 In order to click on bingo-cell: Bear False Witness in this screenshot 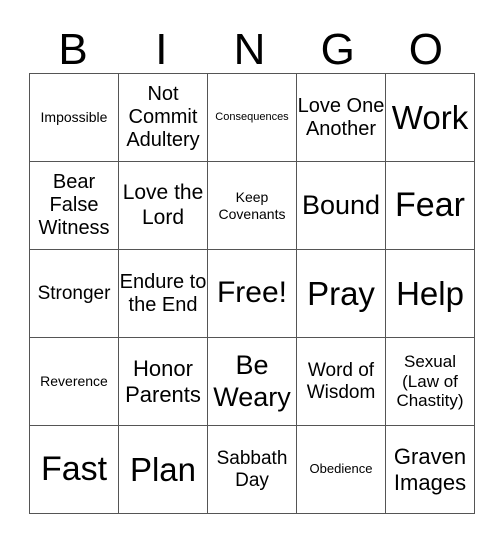, I will do `click(74, 205)`.